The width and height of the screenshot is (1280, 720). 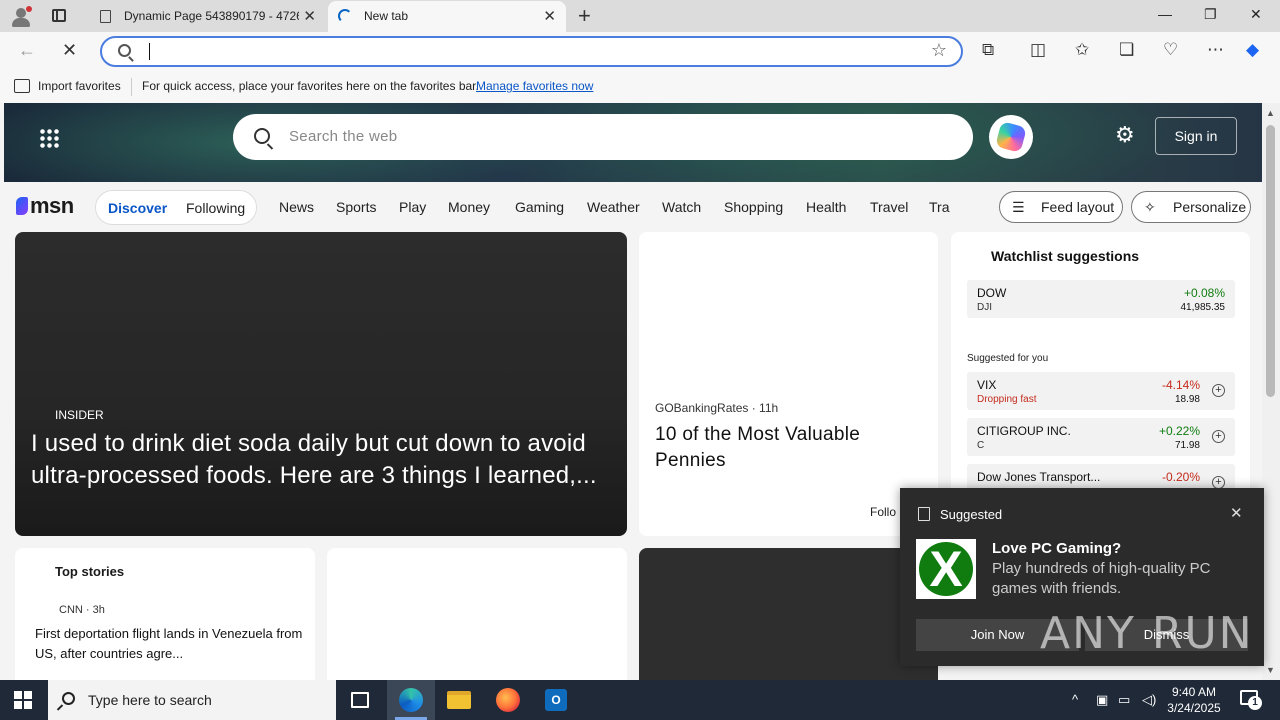 I want to click on msn-logo-text: msn, so click(x=52, y=205).